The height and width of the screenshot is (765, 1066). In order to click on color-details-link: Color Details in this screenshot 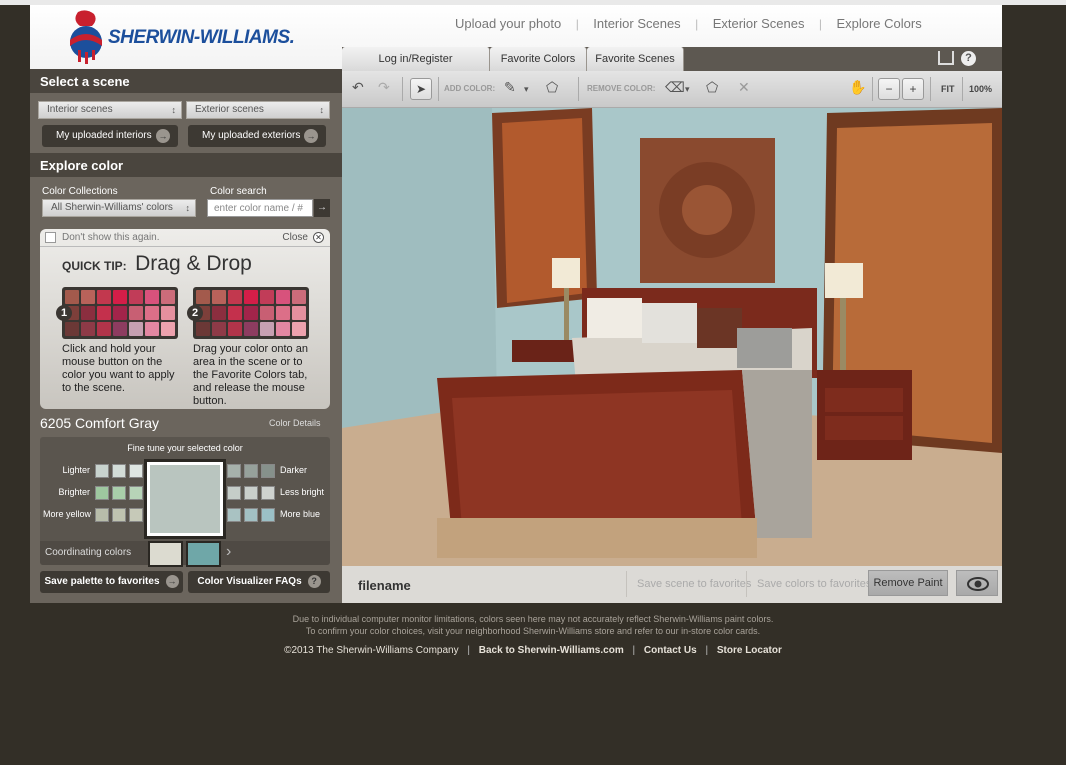, I will do `click(295, 423)`.